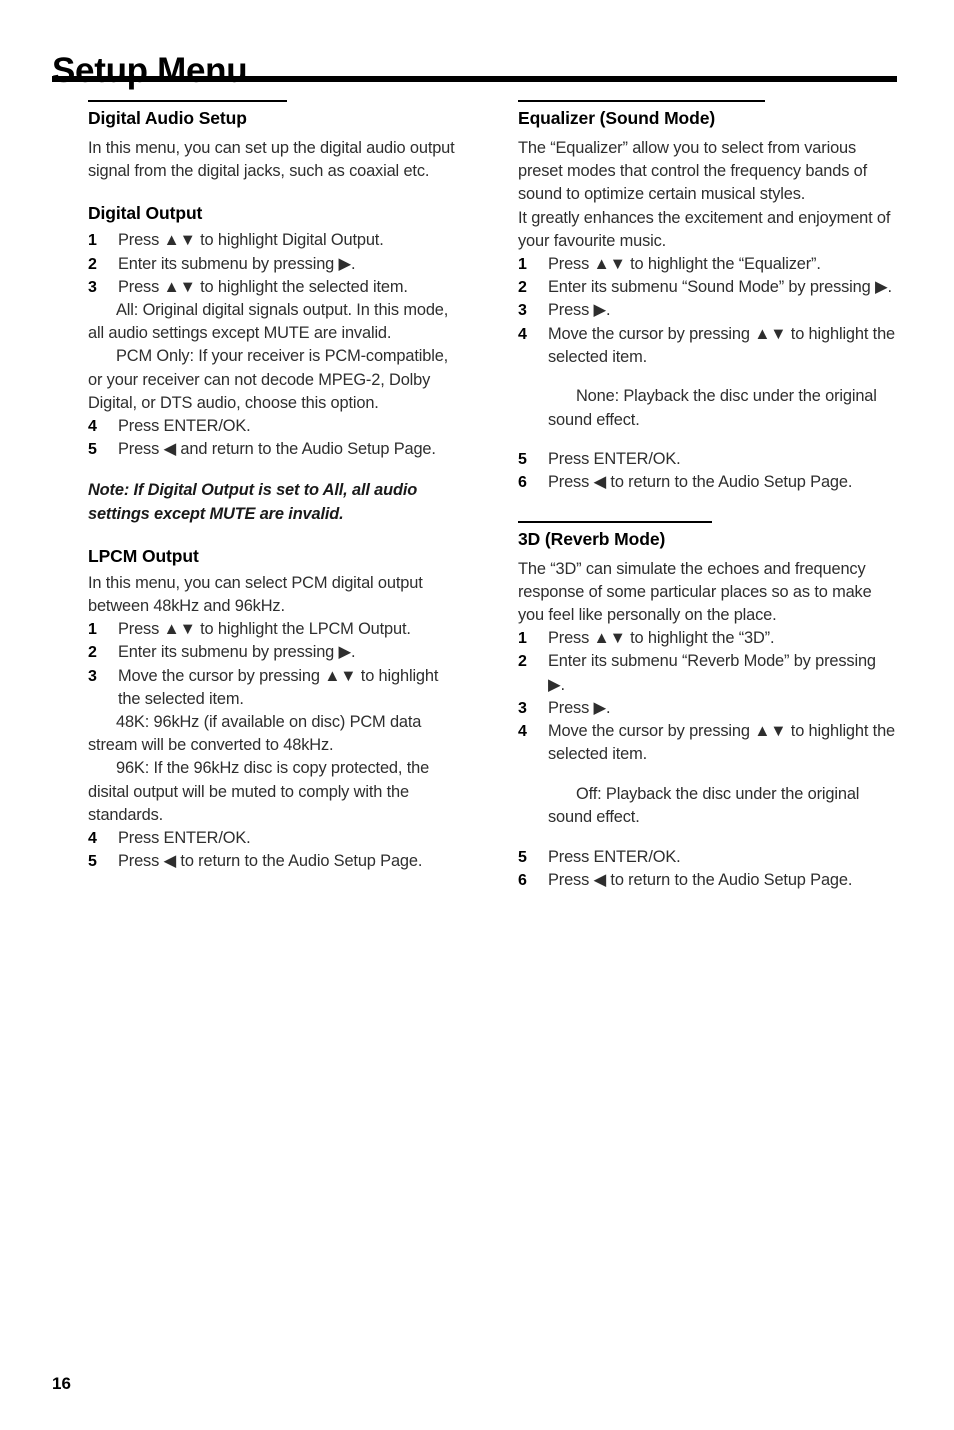 The width and height of the screenshot is (954, 1430). What do you see at coordinates (251, 240) in the screenshot?
I see `step-text: Press ▲▼ to highlight Digital Output.` at bounding box center [251, 240].